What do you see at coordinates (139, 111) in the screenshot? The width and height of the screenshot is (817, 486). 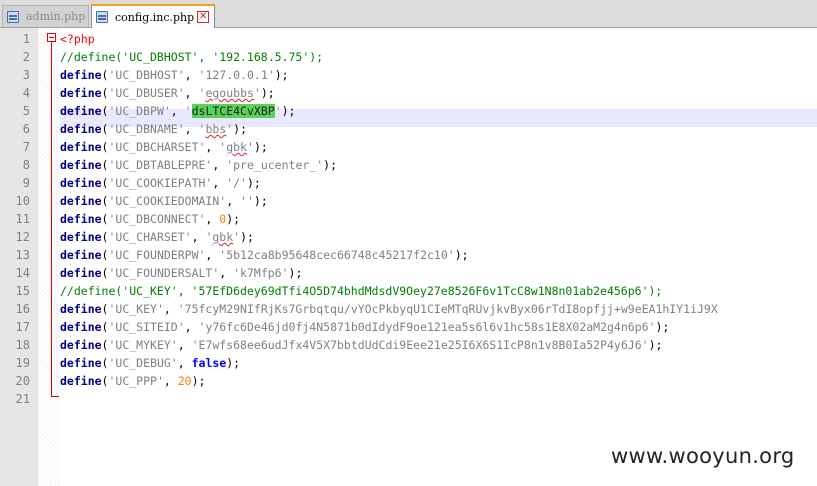 I see `code-token: 'UC_DBPW'` at bounding box center [139, 111].